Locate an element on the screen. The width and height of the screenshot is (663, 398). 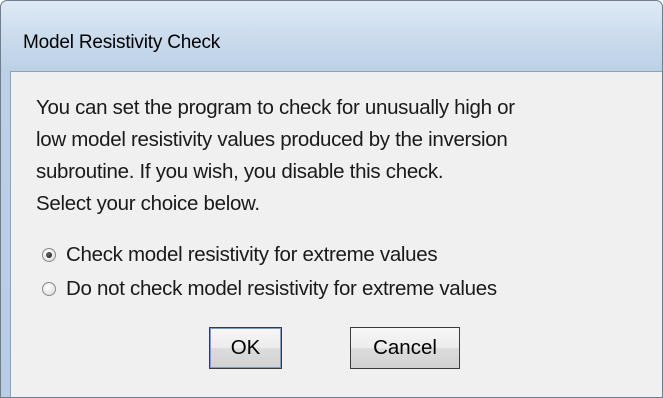
message-line: Select your choice below. is located at coordinates (148, 203).